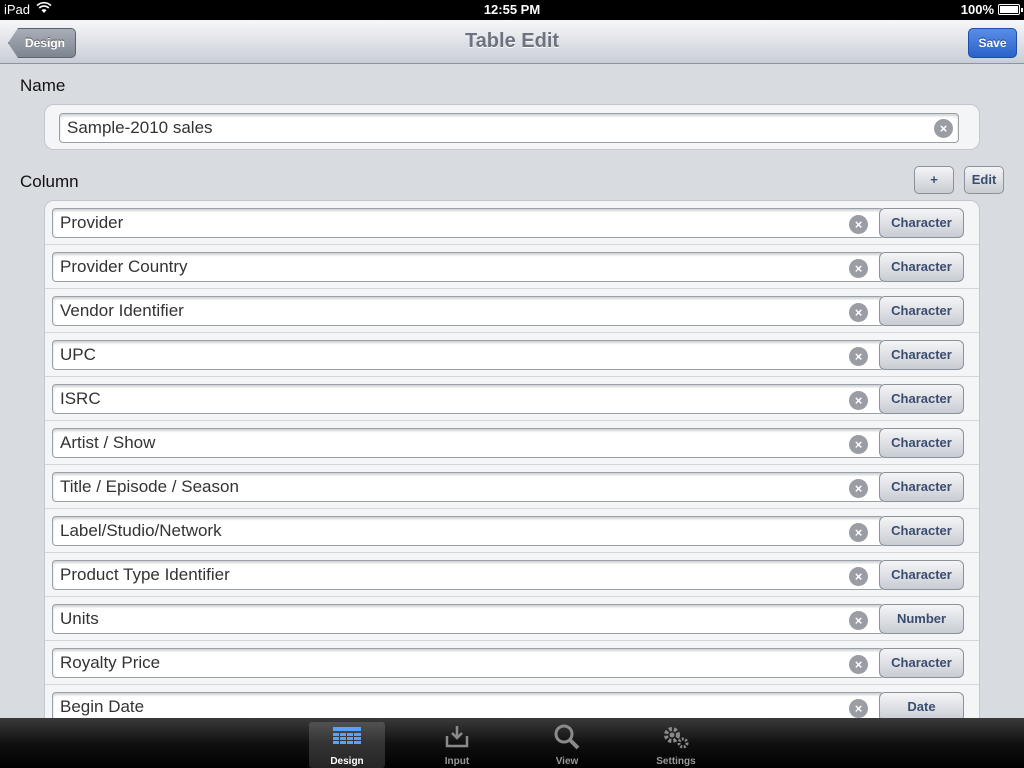 The height and width of the screenshot is (768, 1024). Describe the element at coordinates (124, 266) in the screenshot. I see `column-name: Provider Country` at that location.